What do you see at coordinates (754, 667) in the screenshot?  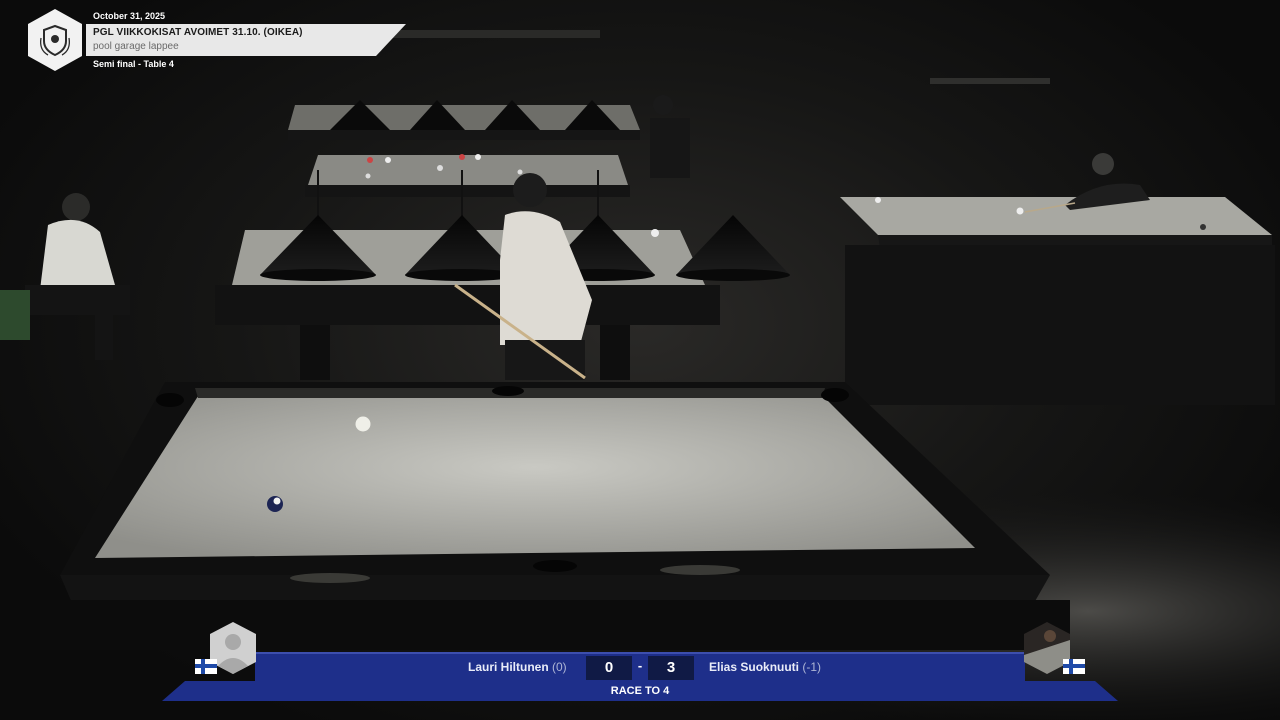 I see `player-right-name: Elias Suoknuuti` at bounding box center [754, 667].